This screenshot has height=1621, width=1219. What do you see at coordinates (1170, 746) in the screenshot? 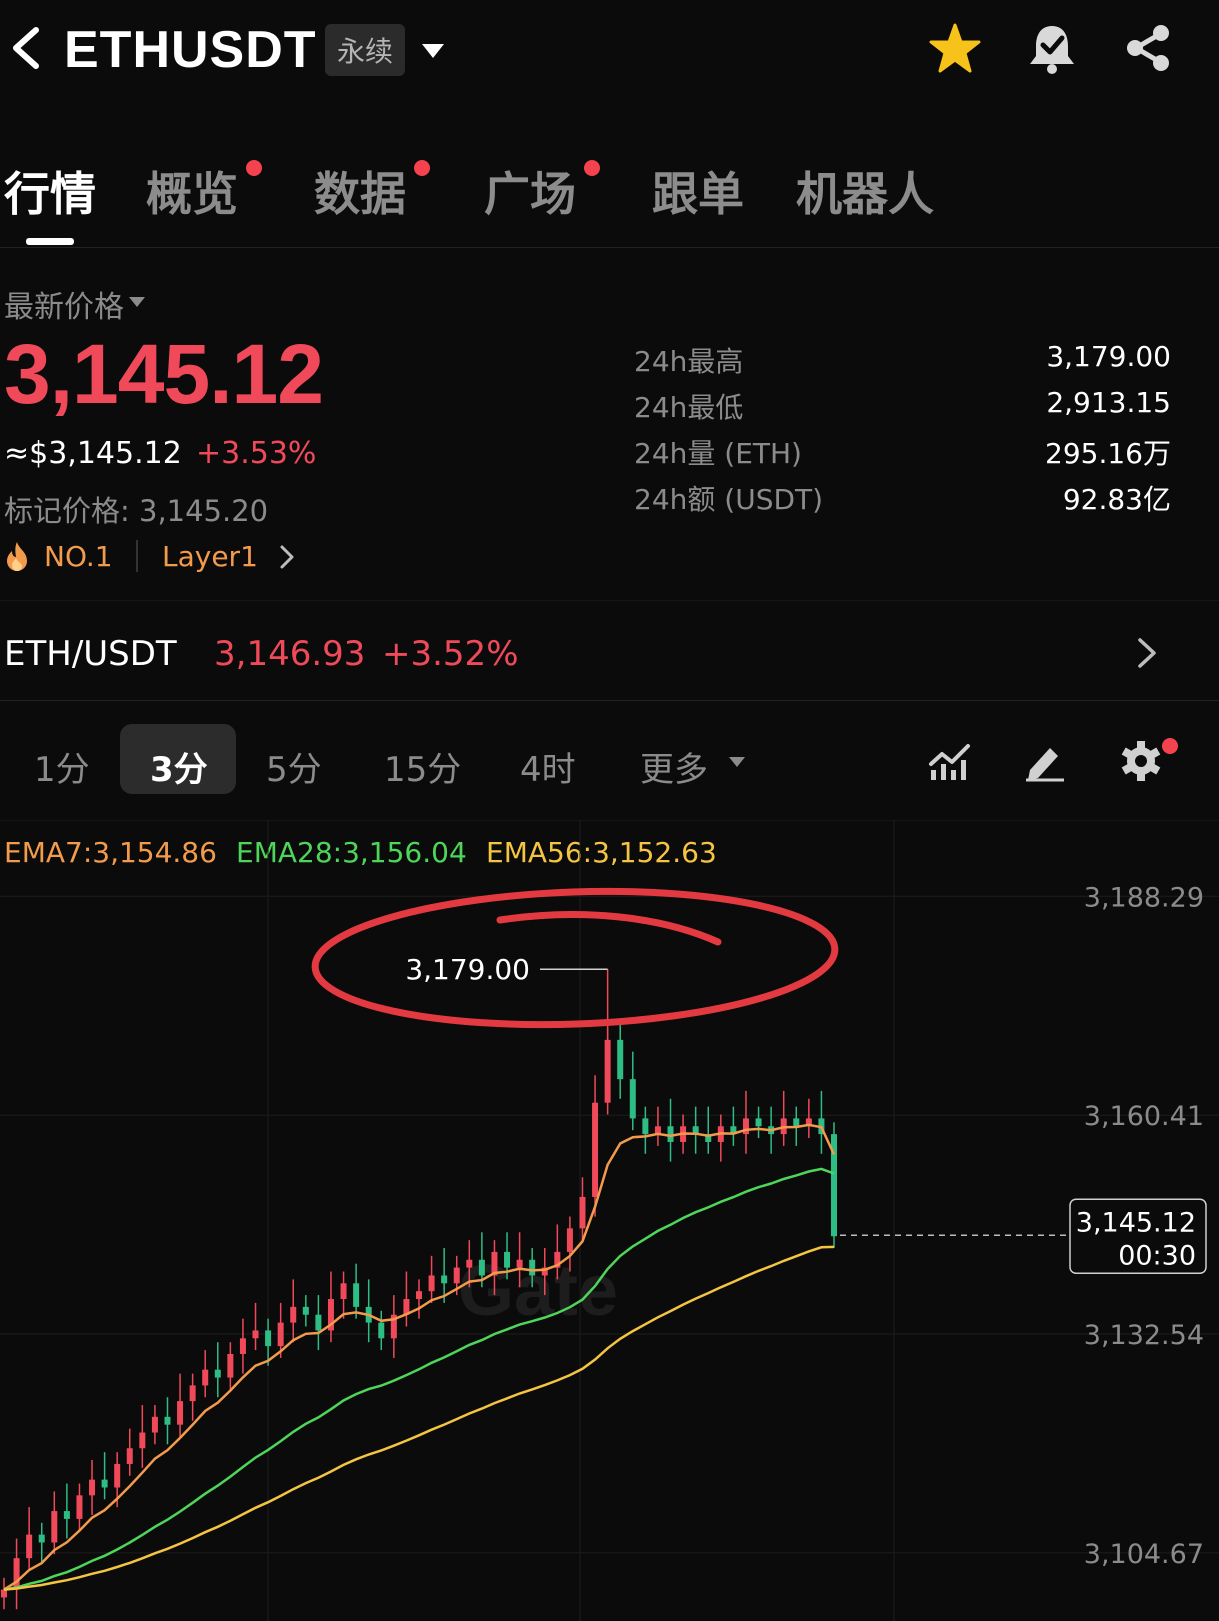
I see `settings-badge` at bounding box center [1170, 746].